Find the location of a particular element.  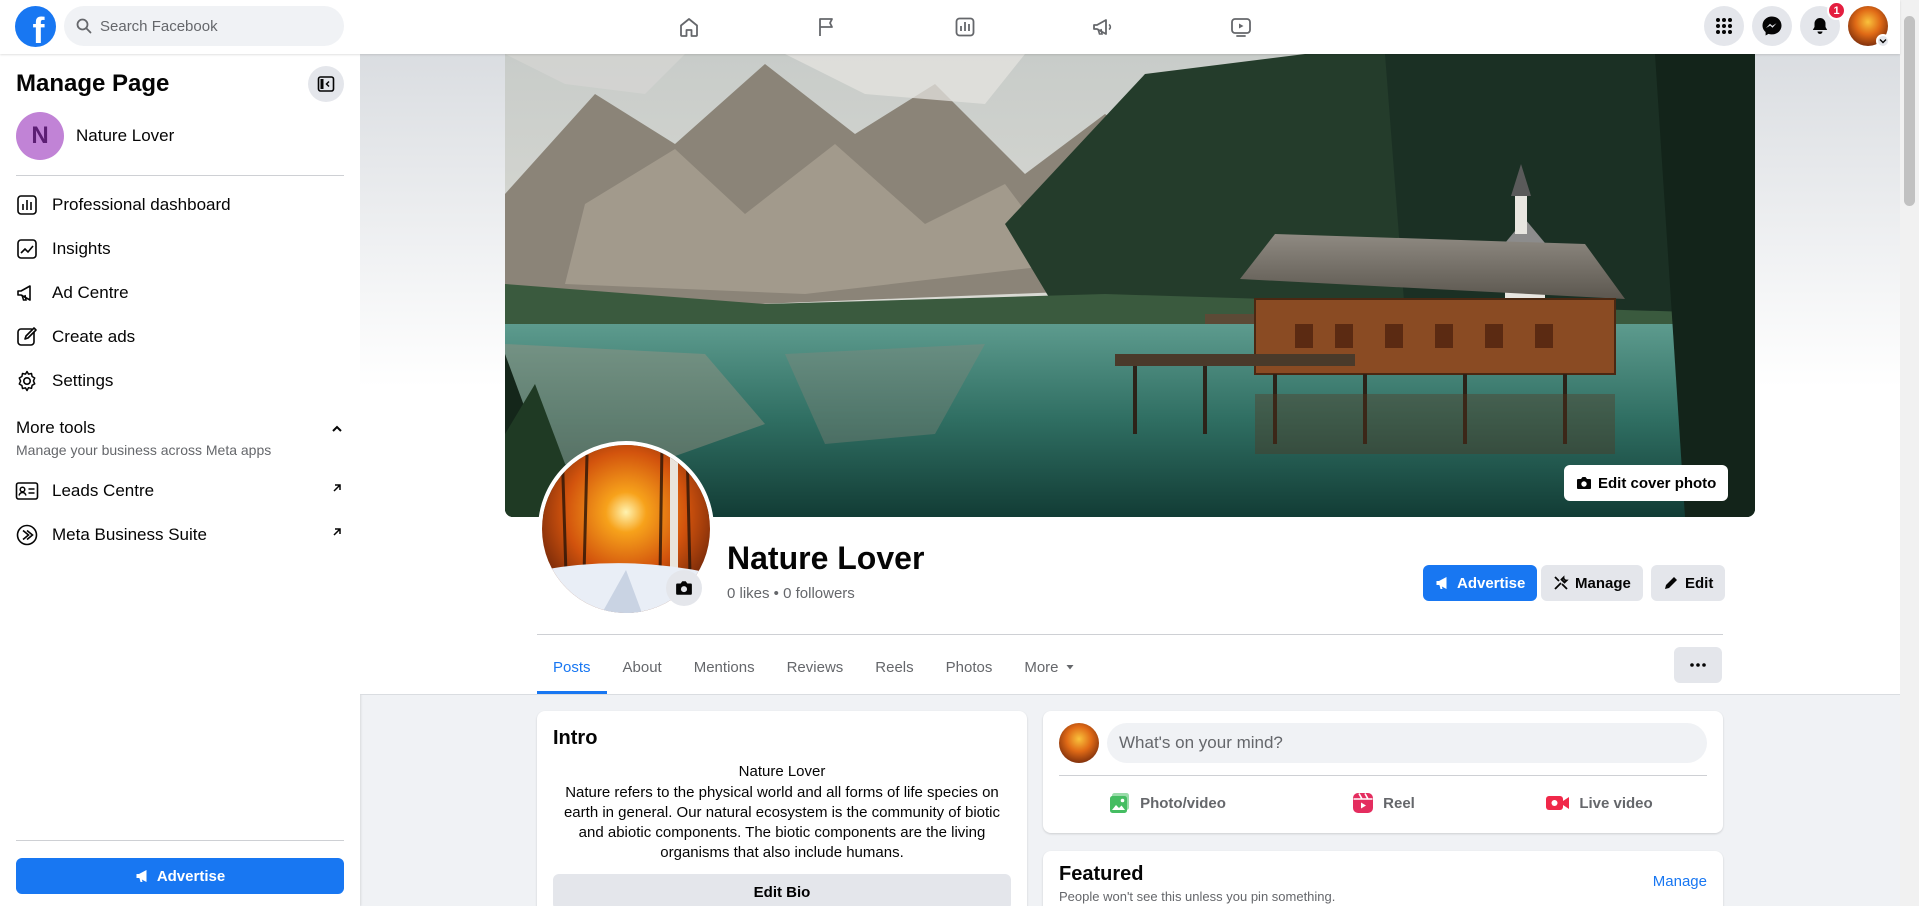

flag-icon is located at coordinates (826, 27).